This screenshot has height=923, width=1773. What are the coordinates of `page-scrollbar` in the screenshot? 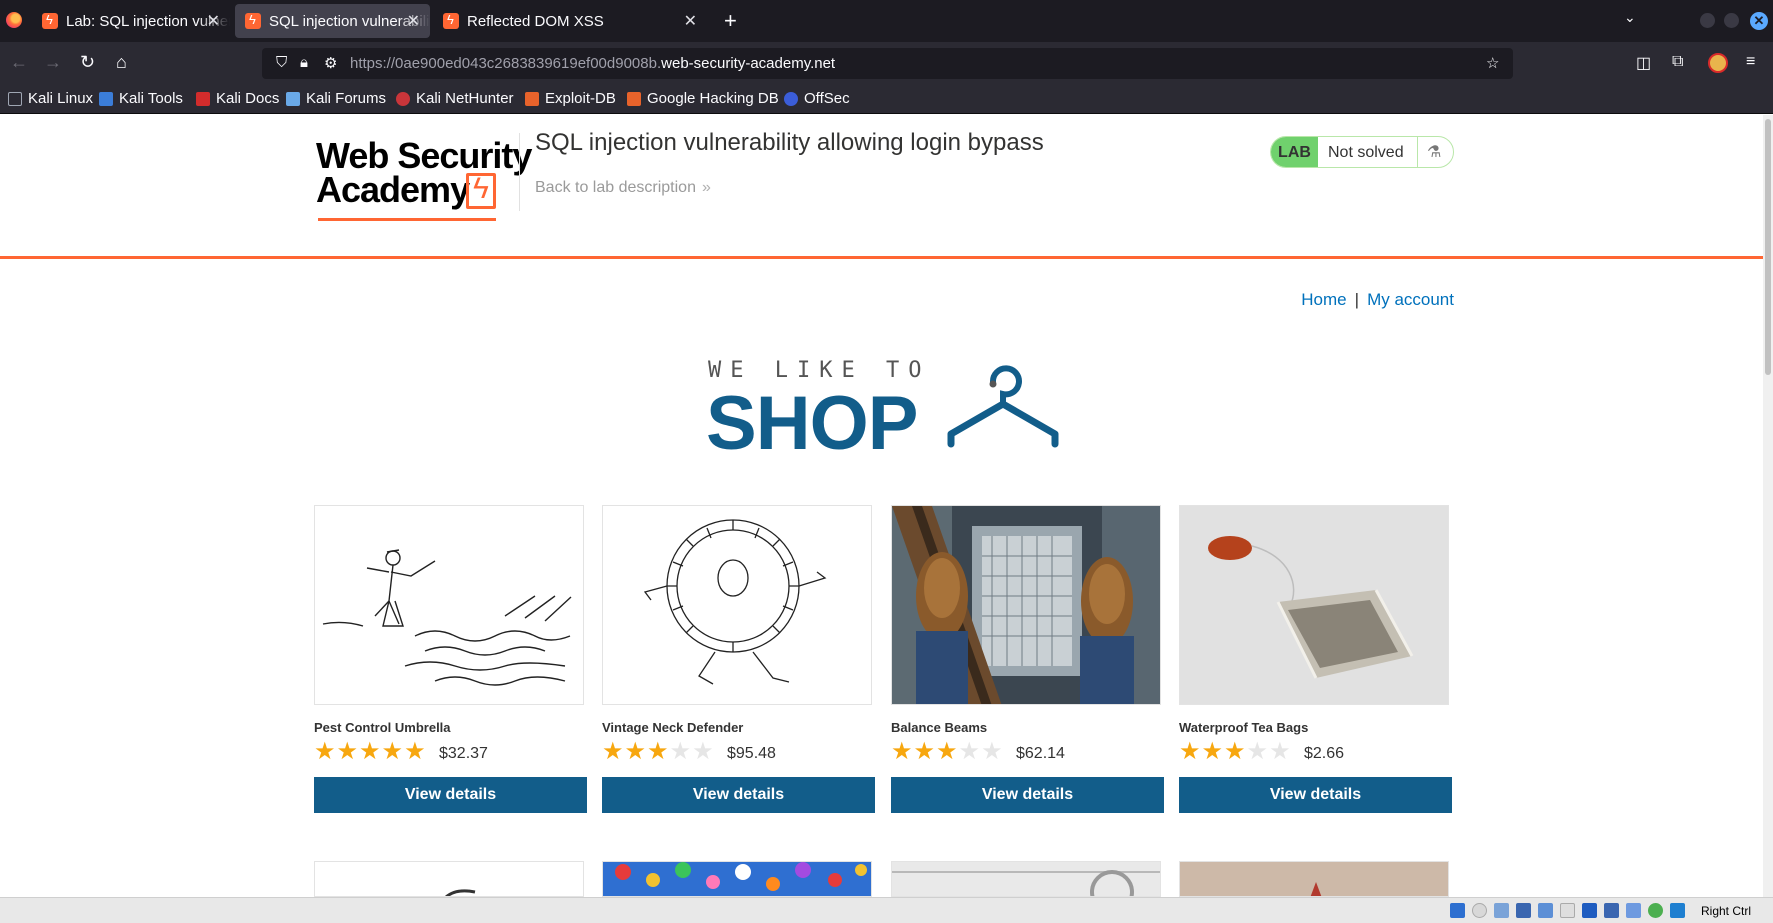 It's located at (1768, 506).